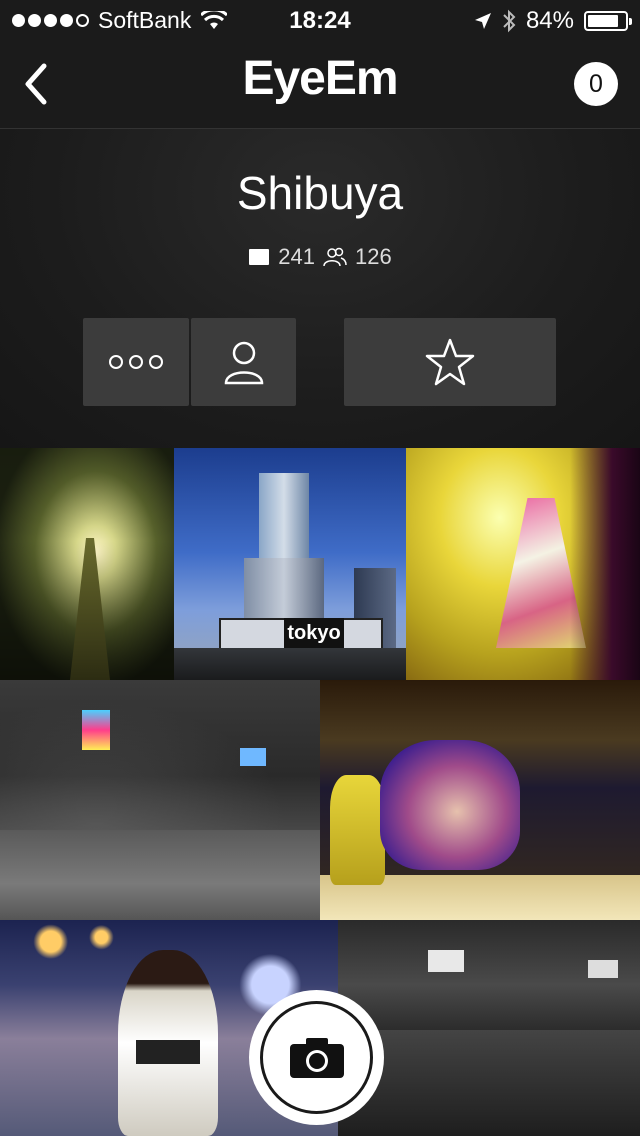 This screenshot has height=1136, width=640. I want to click on photo-graffiti-art, so click(523, 564).